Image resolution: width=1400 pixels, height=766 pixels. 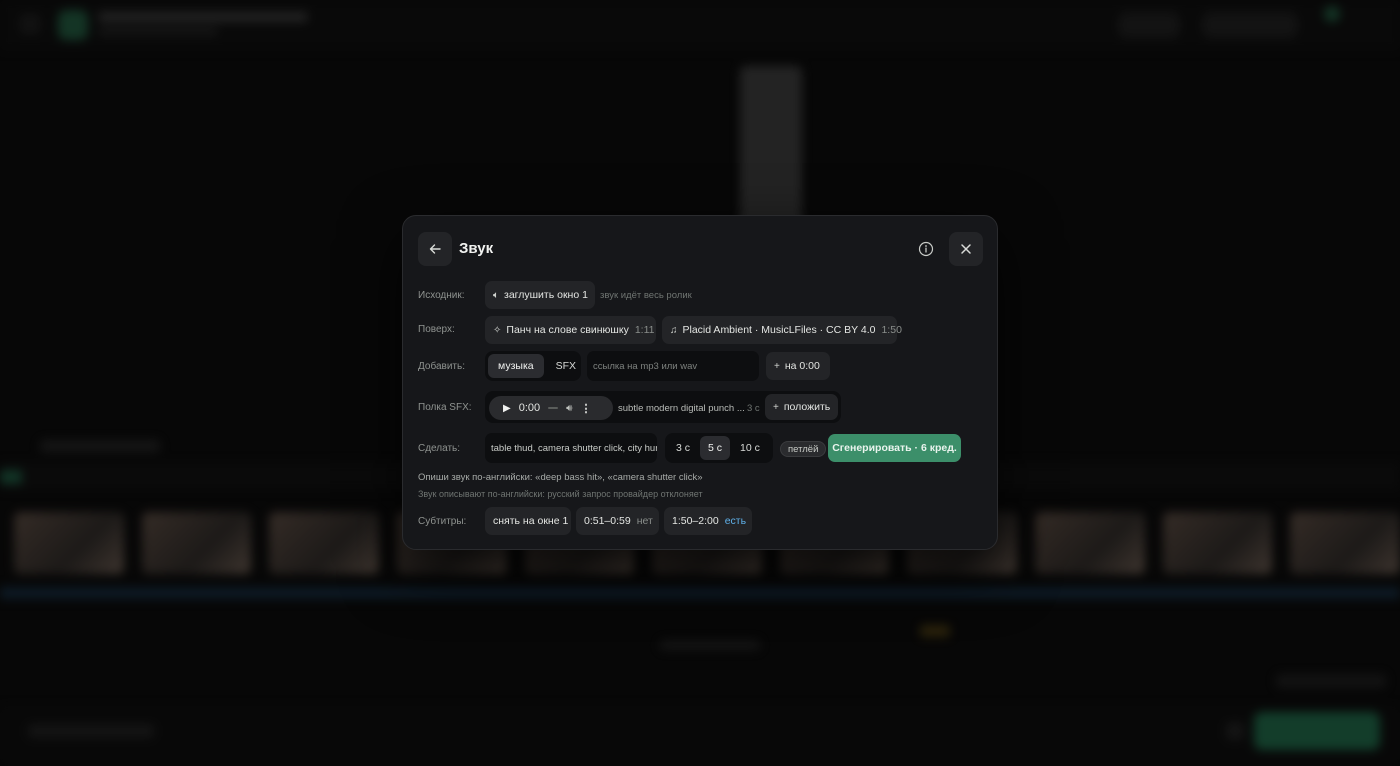 What do you see at coordinates (750, 448) in the screenshot?
I see `duration-10s: 10 с` at bounding box center [750, 448].